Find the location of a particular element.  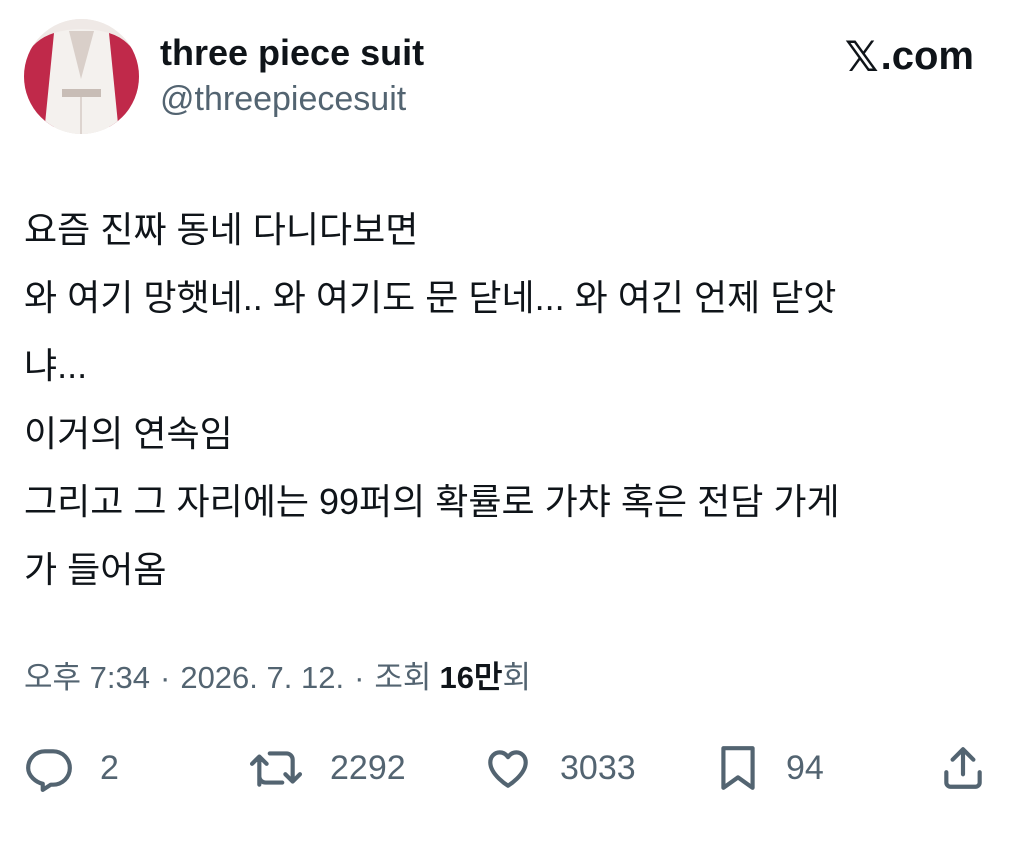

retweet-button: 2292 is located at coordinates (327, 768).